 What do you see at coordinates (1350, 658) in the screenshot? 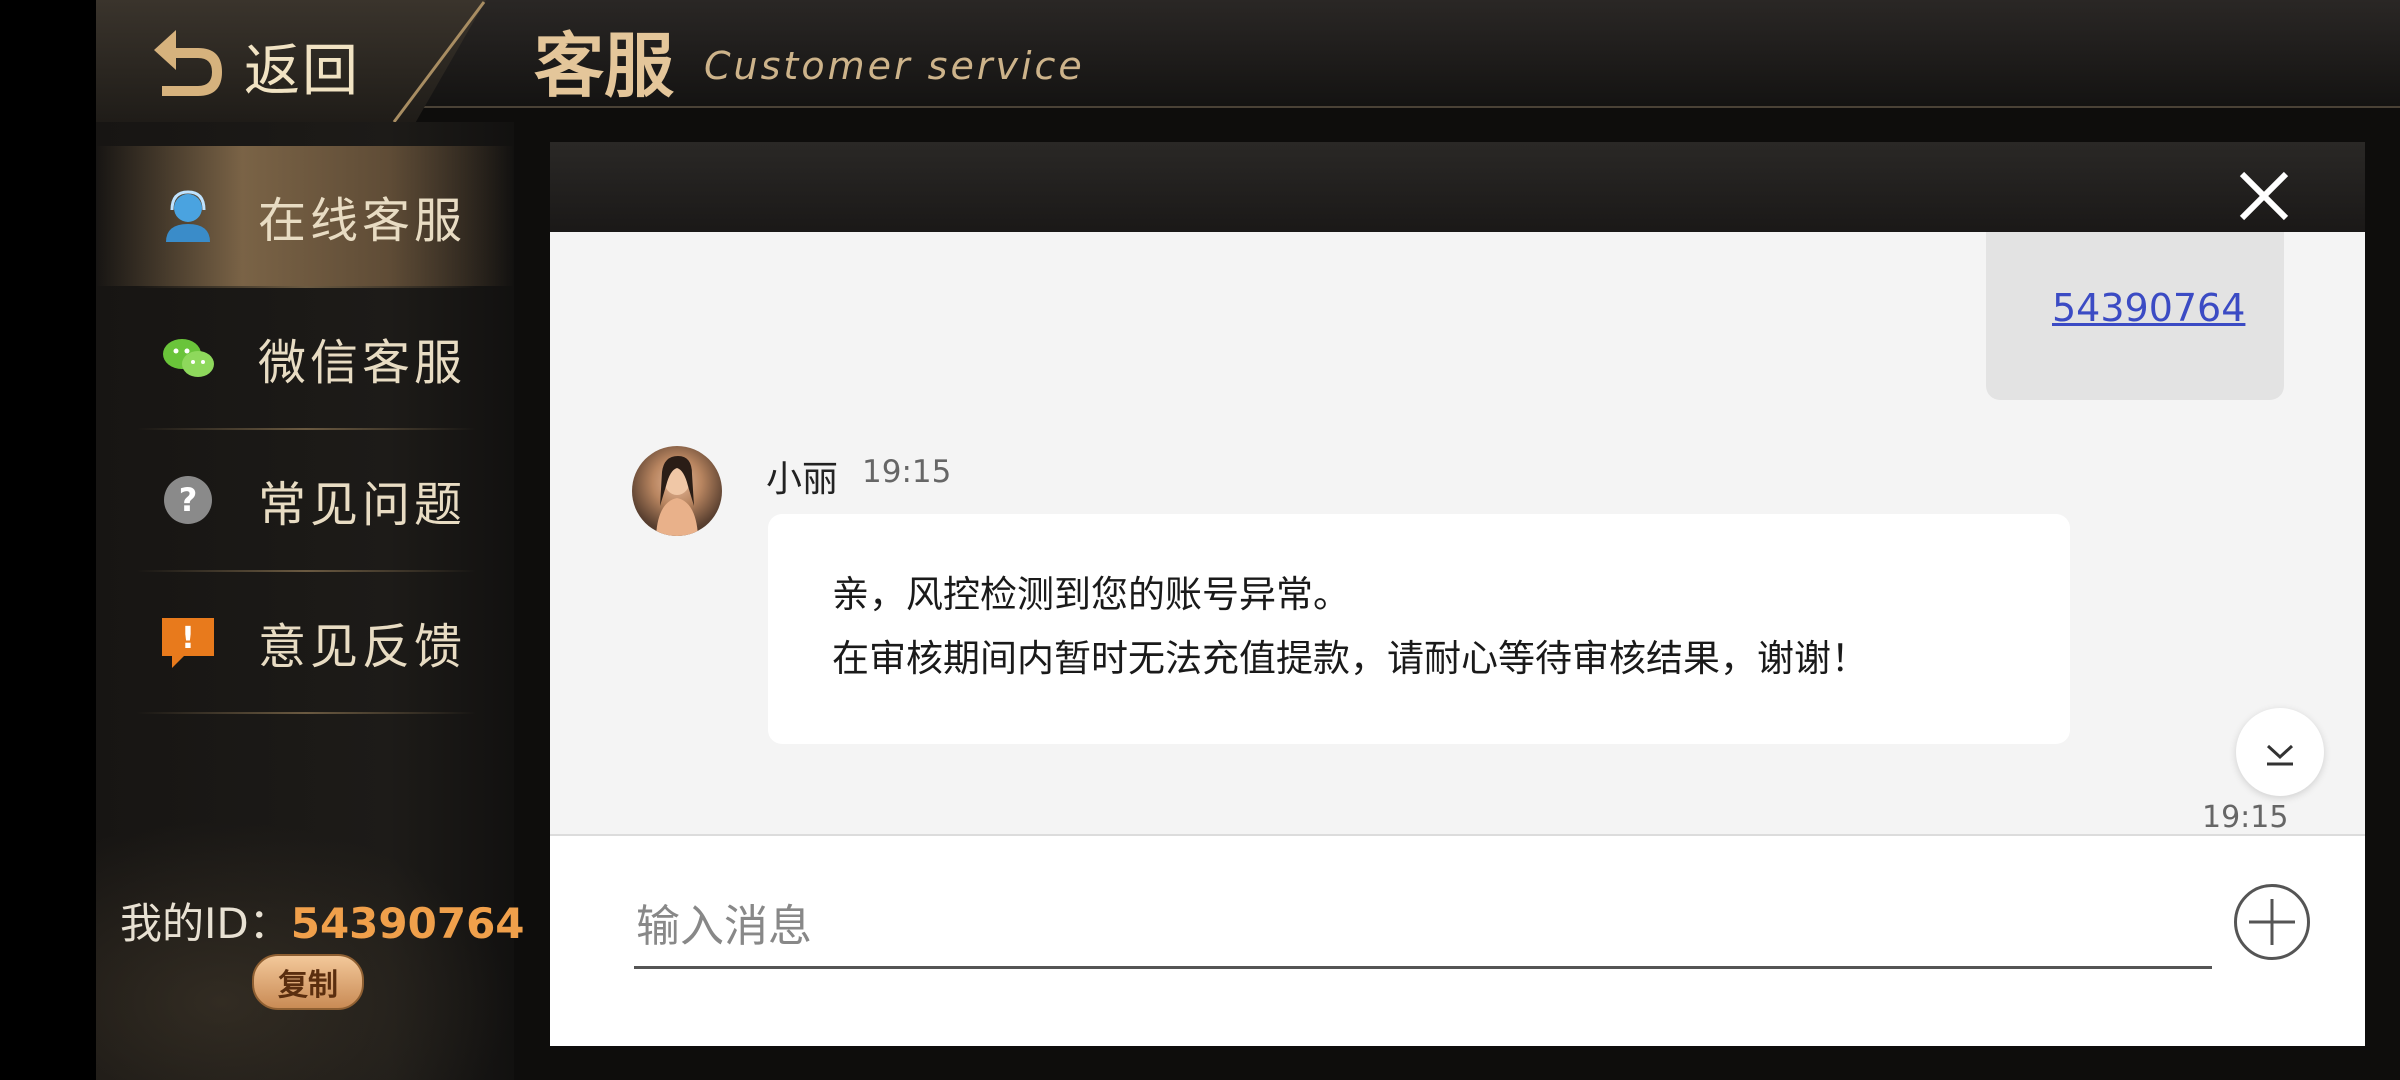
I see `message-line: 在审核期间内暂时无法充值提款，请耐心等待审核结果，谢谢！` at bounding box center [1350, 658].